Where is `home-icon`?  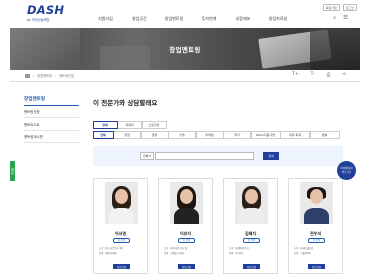 home-icon is located at coordinates (27, 75).